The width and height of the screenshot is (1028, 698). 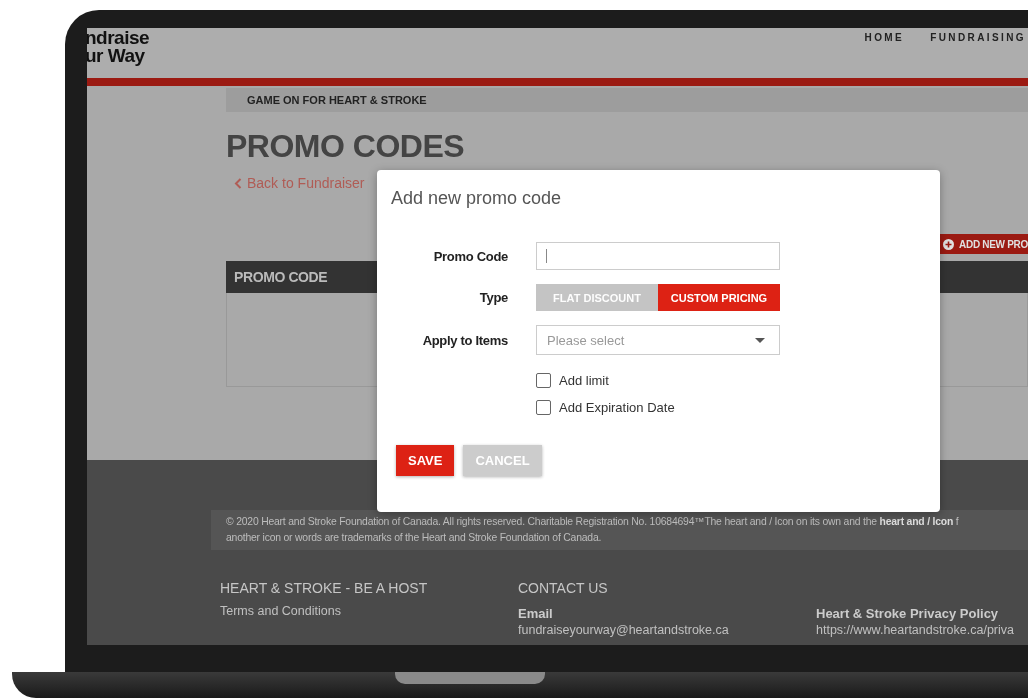 What do you see at coordinates (949, 244) in the screenshot?
I see `plus-circle-icon` at bounding box center [949, 244].